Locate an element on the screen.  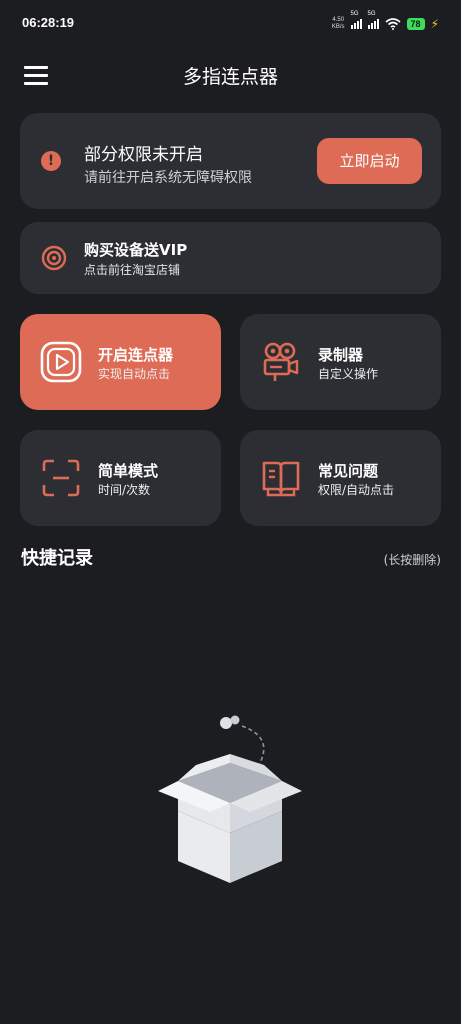
tile-title: 开启连点器 is located at coordinates (136, 355).